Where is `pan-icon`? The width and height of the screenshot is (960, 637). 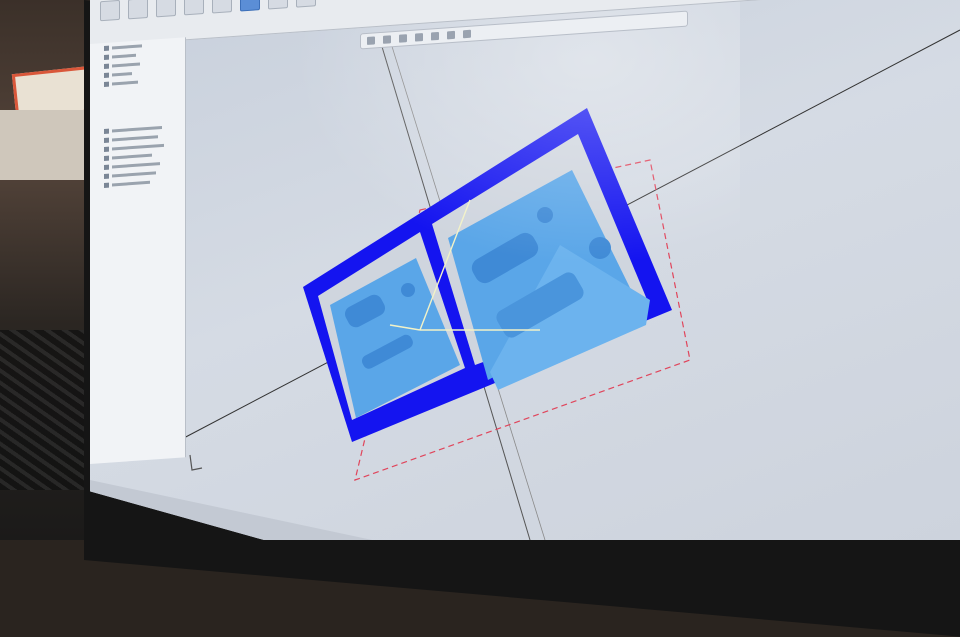
pan-icon is located at coordinates (387, 39).